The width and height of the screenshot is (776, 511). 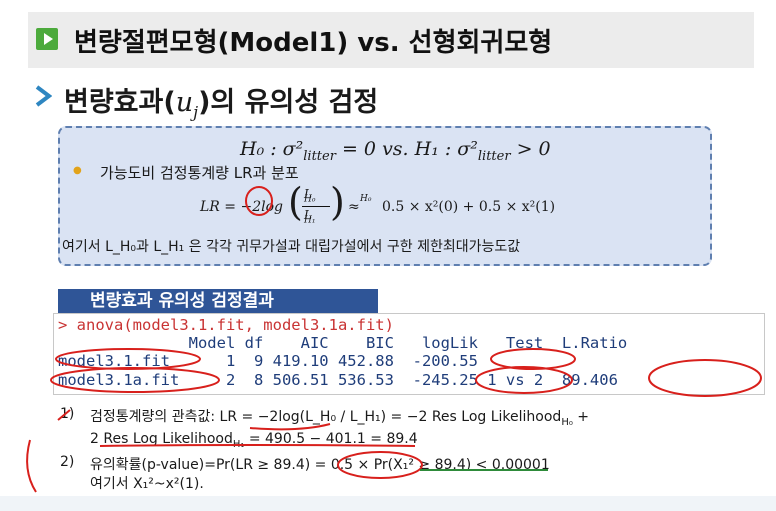 I want to click on section-heading: 변량효과(uj)의 유의성 검정, so click(x=221, y=104).